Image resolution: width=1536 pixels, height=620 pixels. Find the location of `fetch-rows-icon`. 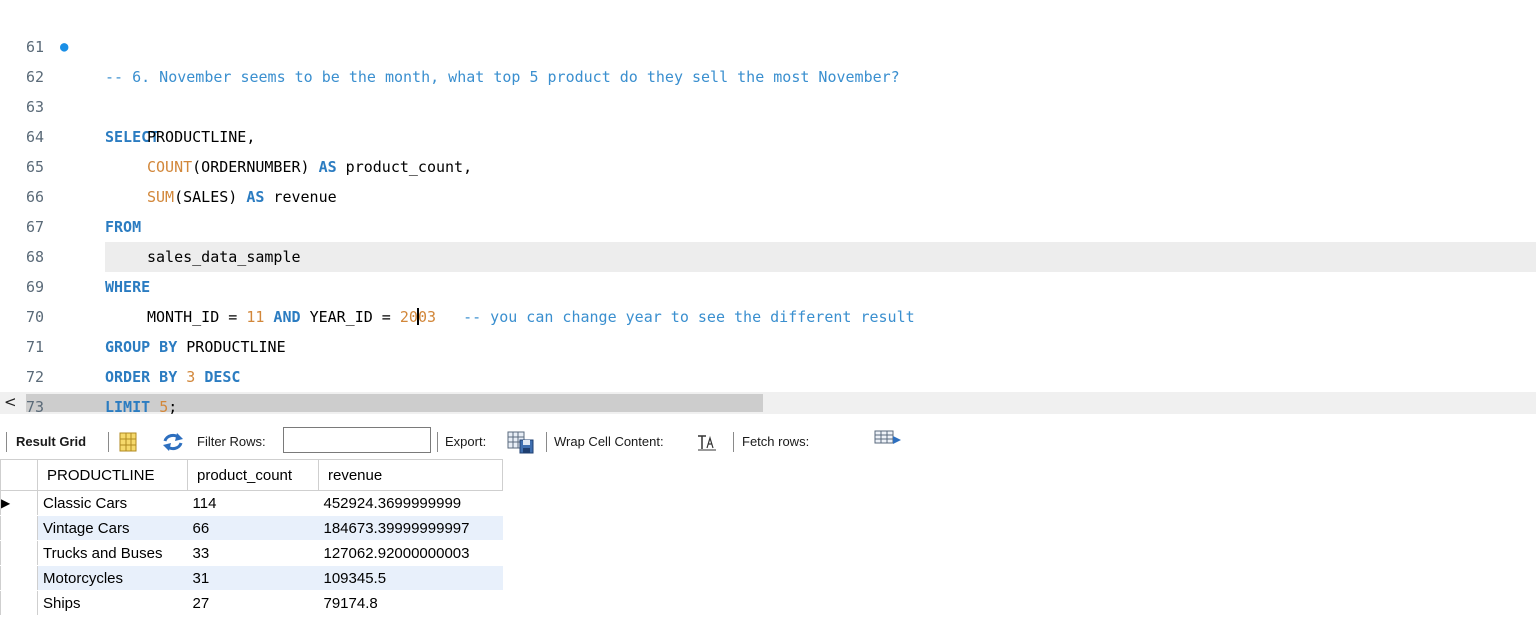

fetch-rows-icon is located at coordinates (888, 439).